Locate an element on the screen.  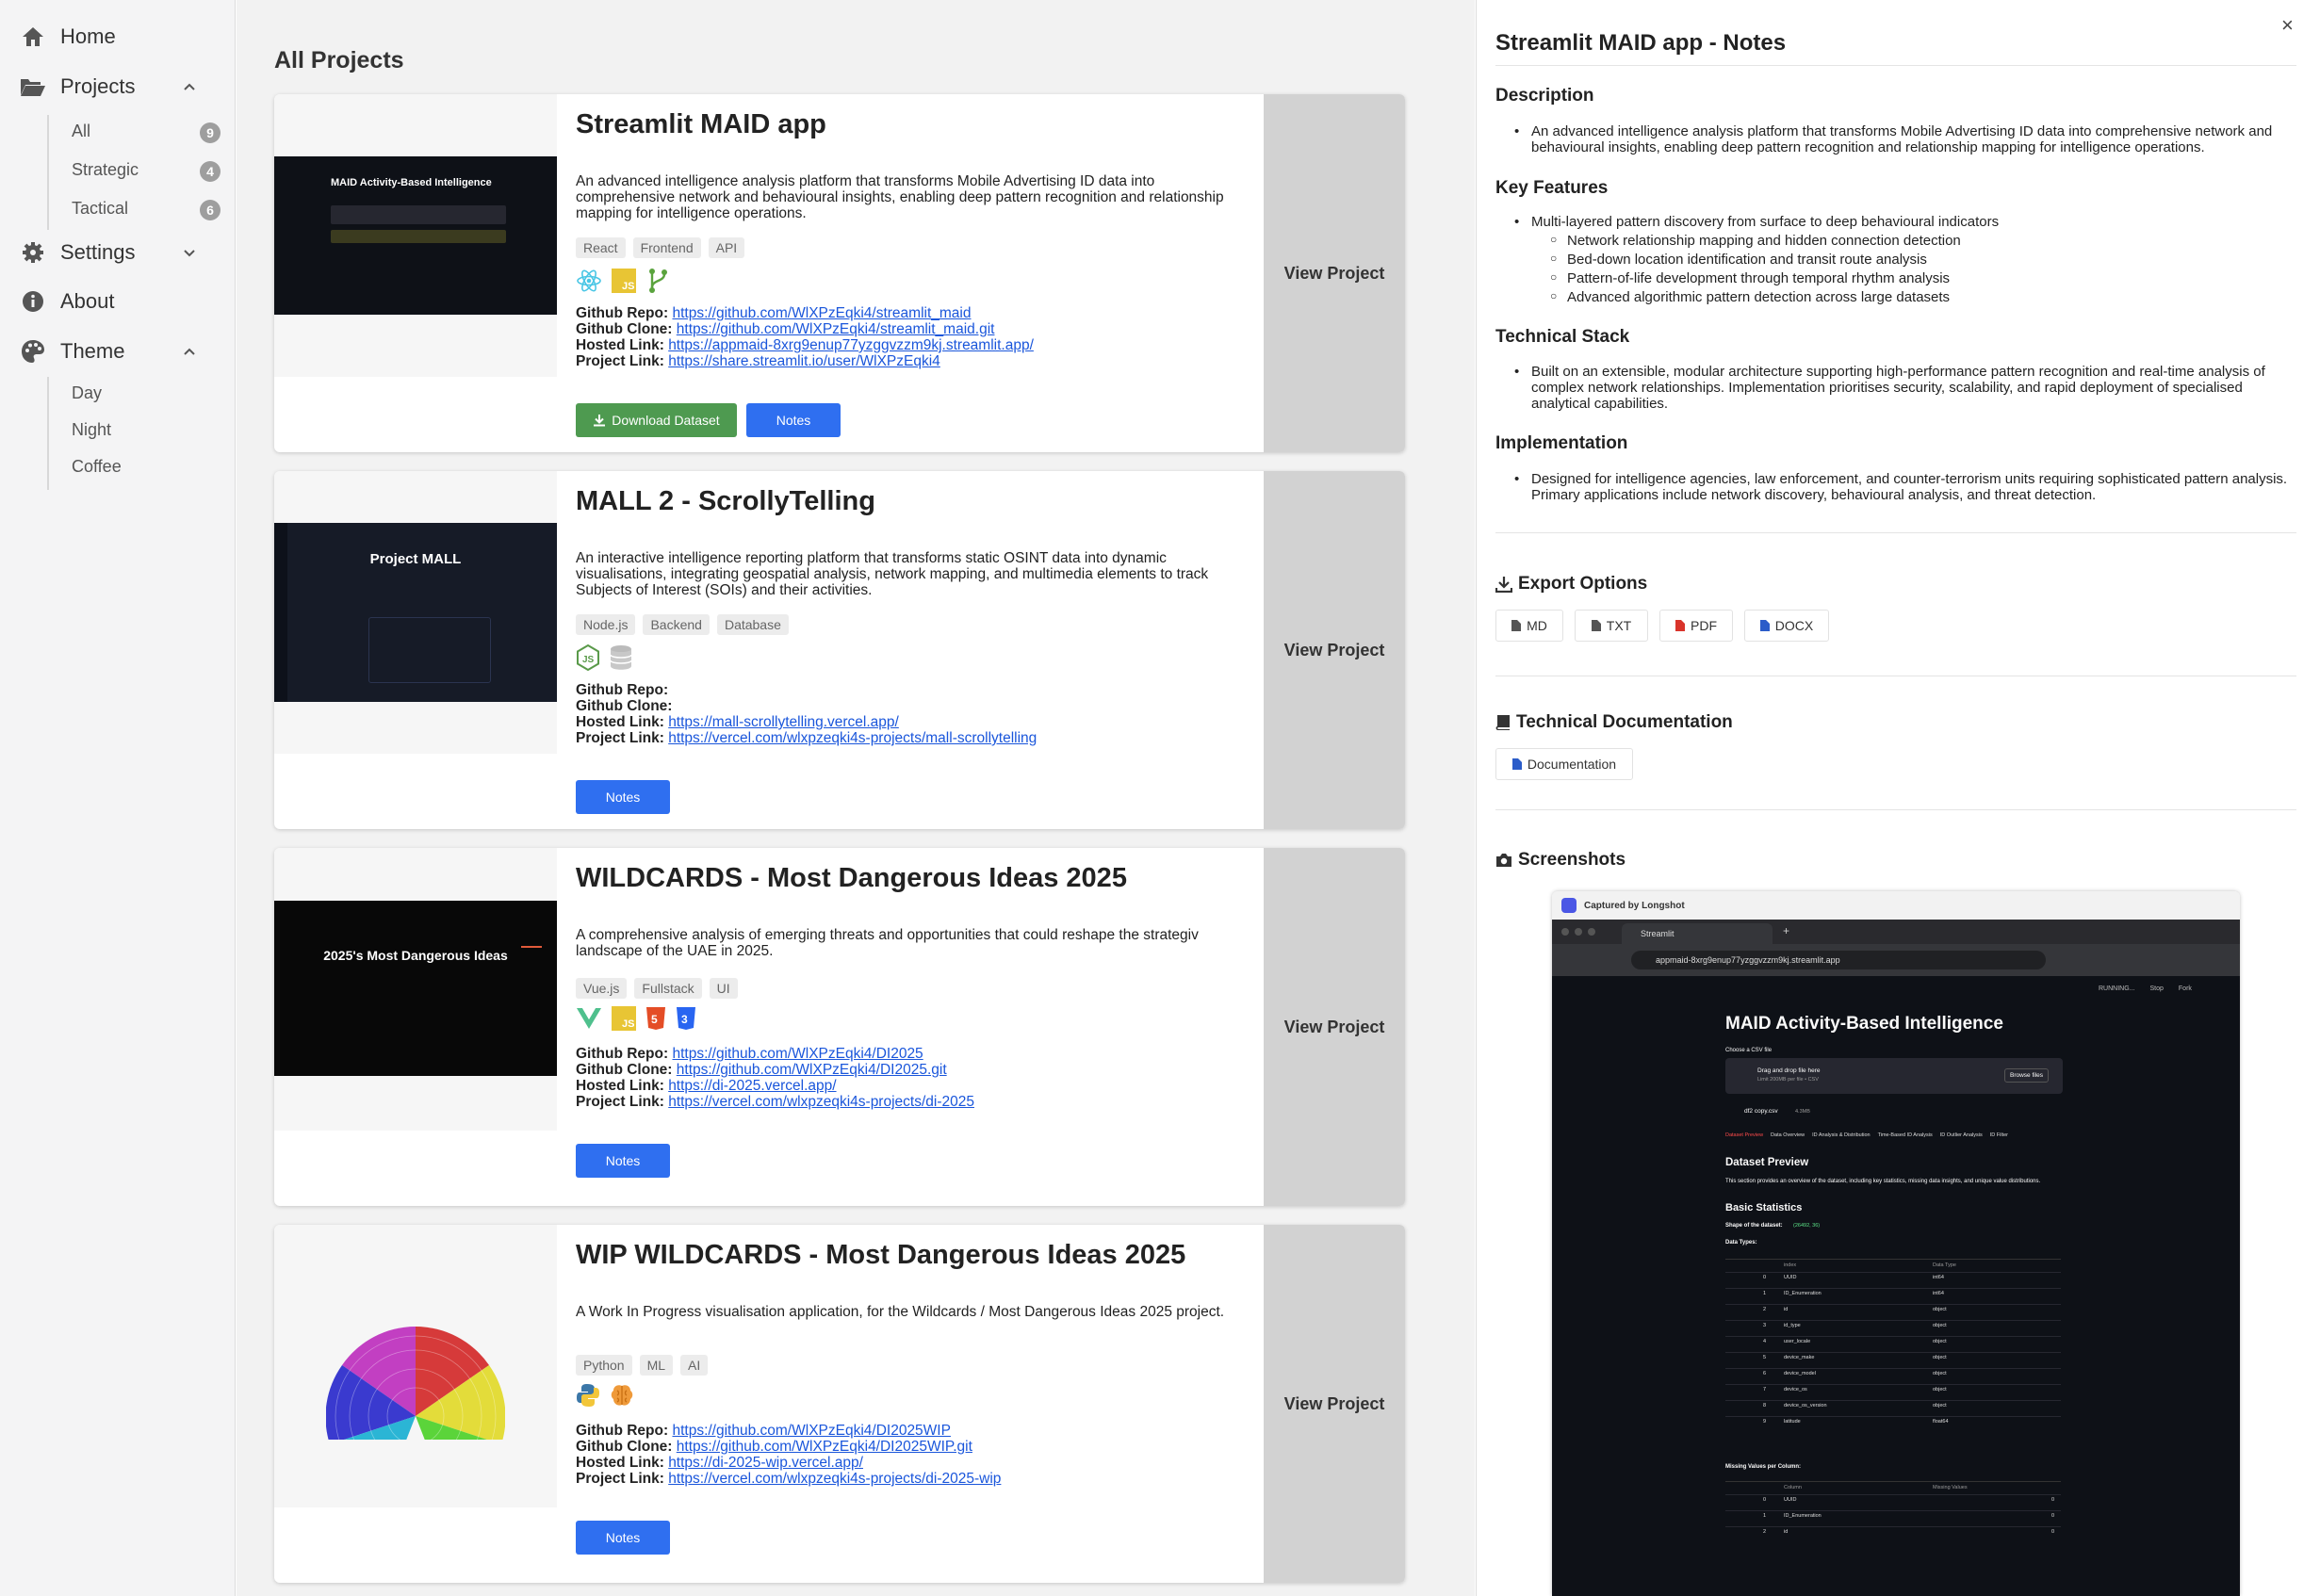
project-thumbnail: MAID Activity-Based Intelligence is located at coordinates (415, 235).